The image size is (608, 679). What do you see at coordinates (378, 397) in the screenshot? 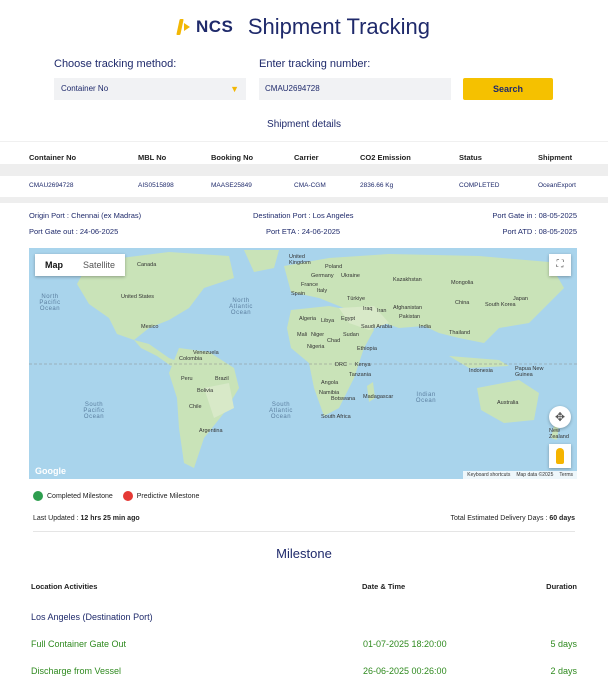
I see `map-label-madagascar: Madagascar` at bounding box center [378, 397].